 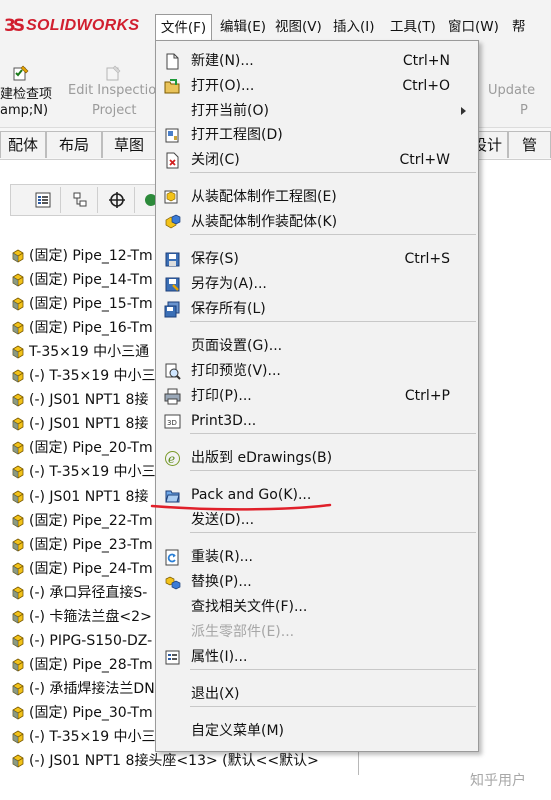 What do you see at coordinates (424, 160) in the screenshot?
I see `menu-item-shortcut: Ctrl+W` at bounding box center [424, 160].